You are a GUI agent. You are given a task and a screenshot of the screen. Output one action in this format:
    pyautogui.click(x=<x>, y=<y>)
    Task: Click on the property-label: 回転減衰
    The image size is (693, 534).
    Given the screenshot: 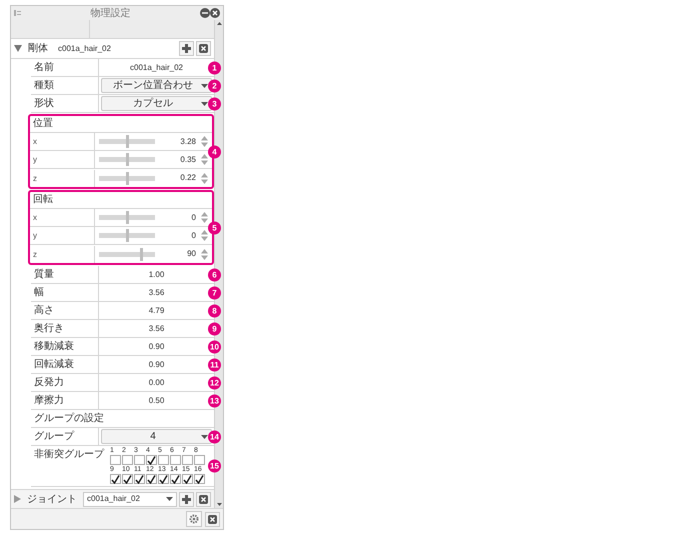 What is the action you would take?
    pyautogui.click(x=65, y=364)
    